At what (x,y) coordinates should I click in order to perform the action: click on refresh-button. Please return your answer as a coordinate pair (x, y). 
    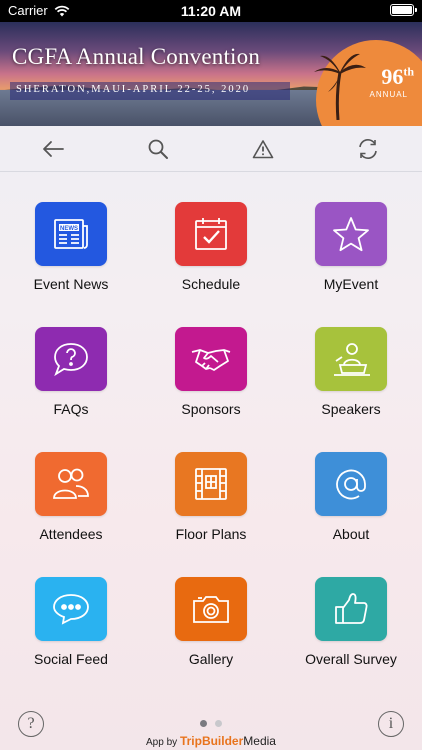
    Looking at the image, I should click on (368, 149).